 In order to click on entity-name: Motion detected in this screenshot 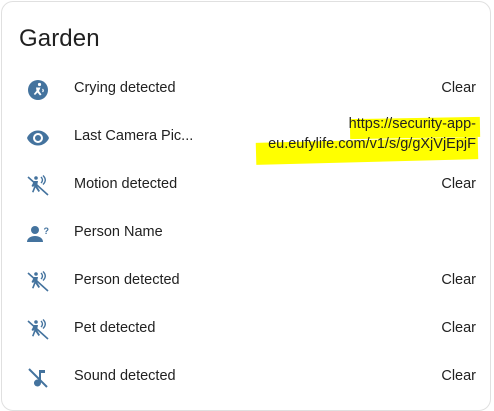, I will do `click(126, 184)`.